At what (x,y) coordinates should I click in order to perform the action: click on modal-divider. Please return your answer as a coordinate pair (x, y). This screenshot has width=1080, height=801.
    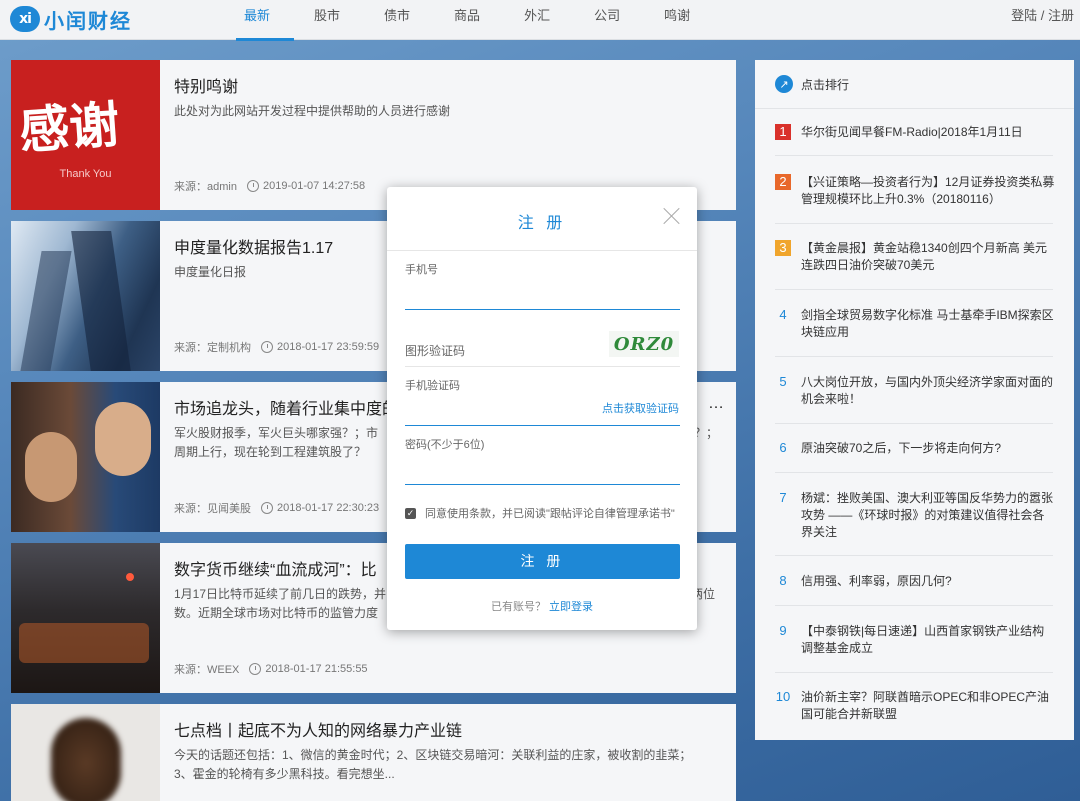
    Looking at the image, I should click on (542, 250).